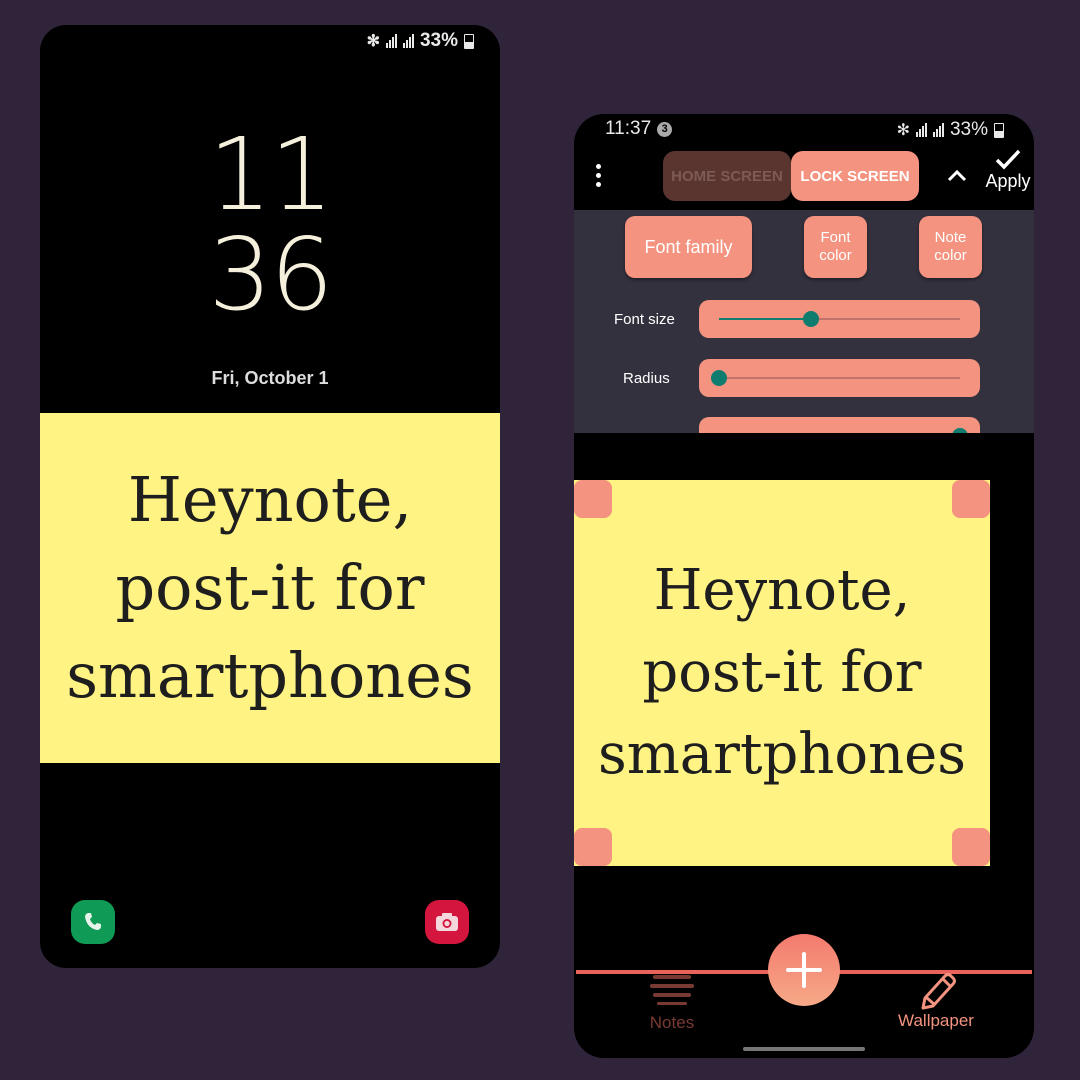 The image size is (1080, 1080). Describe the element at coordinates (672, 990) in the screenshot. I see `notes-icon` at that location.